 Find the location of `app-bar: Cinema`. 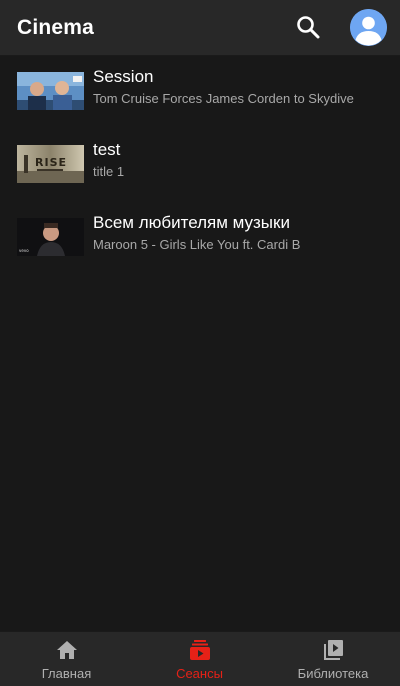

app-bar: Cinema is located at coordinates (200, 28).